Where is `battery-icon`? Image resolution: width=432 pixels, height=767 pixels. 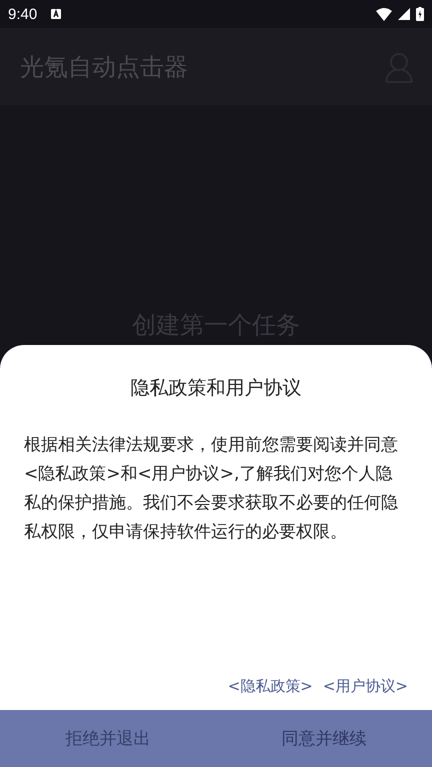 battery-icon is located at coordinates (420, 14).